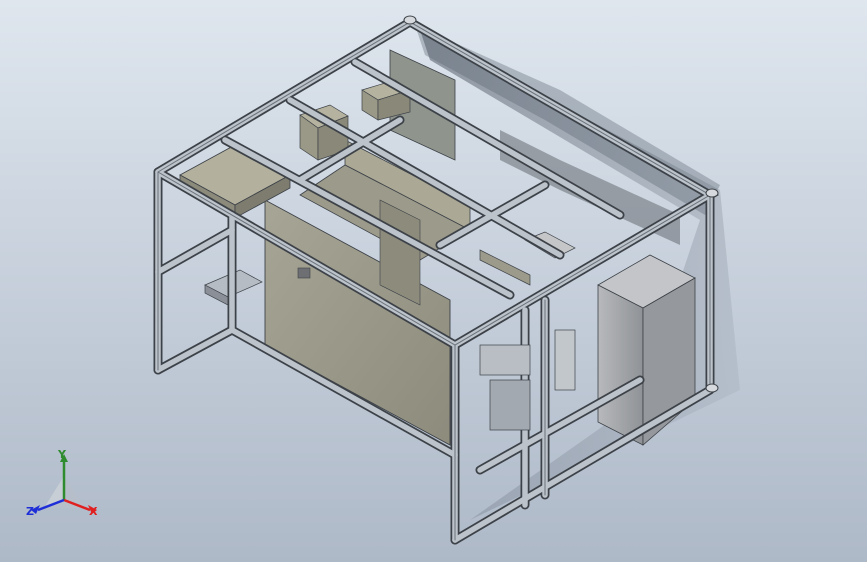  Describe the element at coordinates (93, 511) in the screenshot. I see `x-axis-label: X` at that location.